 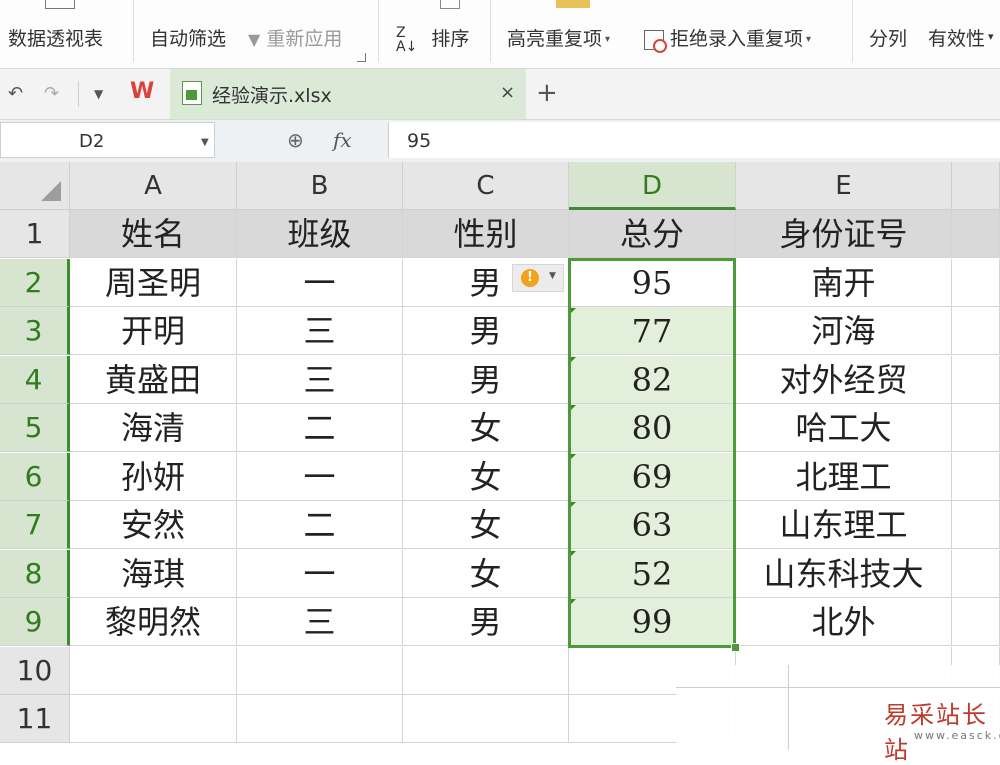 What do you see at coordinates (652, 283) in the screenshot?
I see `cell-d2: 95` at bounding box center [652, 283].